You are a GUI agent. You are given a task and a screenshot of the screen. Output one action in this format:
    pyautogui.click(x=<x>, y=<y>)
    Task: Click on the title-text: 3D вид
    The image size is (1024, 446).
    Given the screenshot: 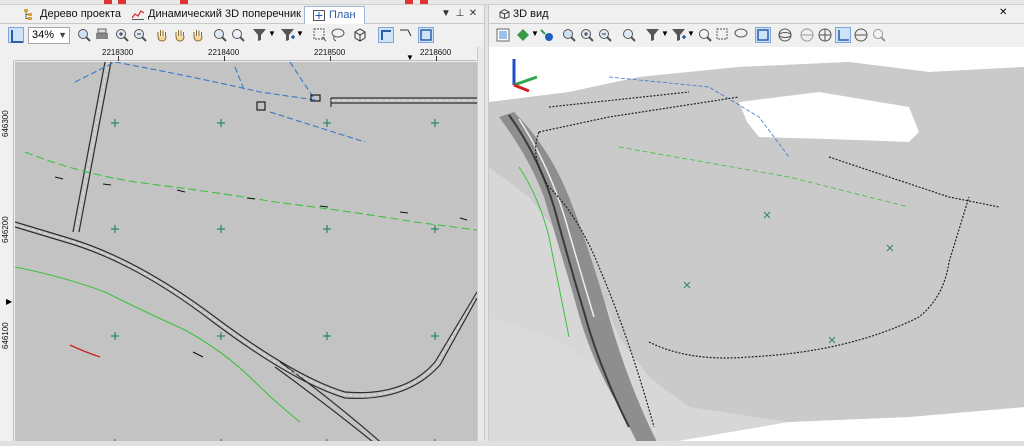 What is the action you would take?
    pyautogui.click(x=531, y=14)
    